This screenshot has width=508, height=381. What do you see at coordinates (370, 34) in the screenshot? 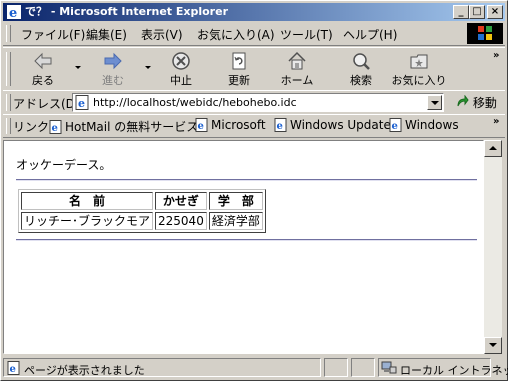
I see `menu-help: ヘルプ(H)` at bounding box center [370, 34].